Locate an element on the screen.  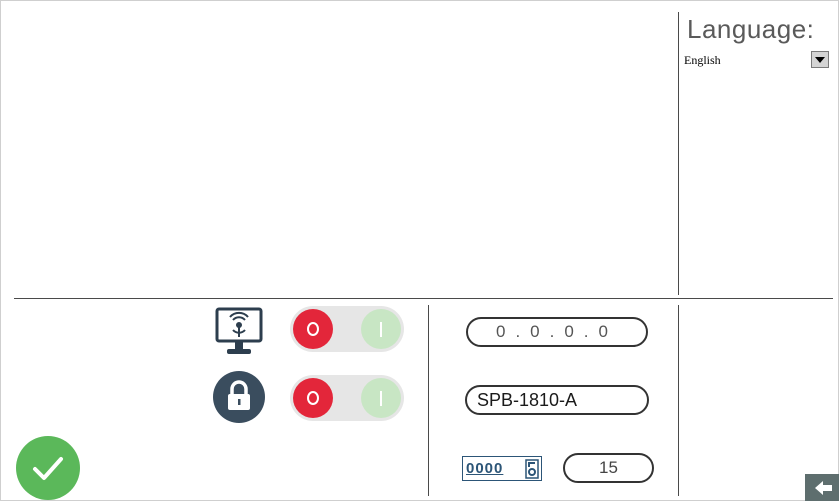
language-value: English is located at coordinates (702, 60).